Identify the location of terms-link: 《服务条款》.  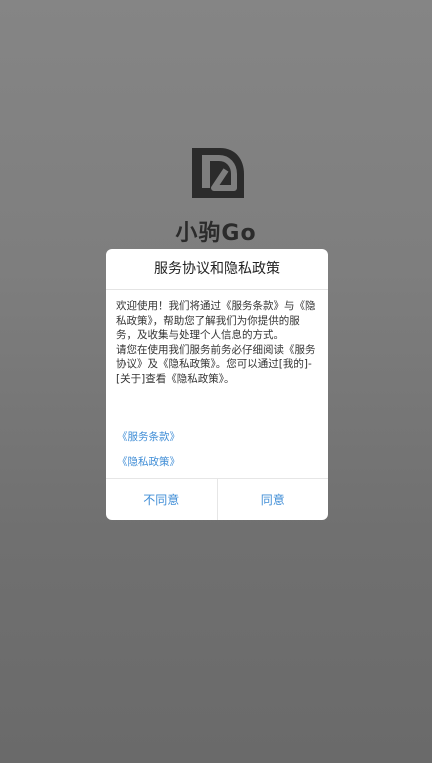
(148, 436).